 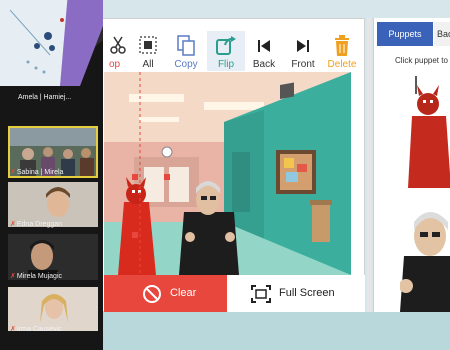 I want to click on tab-backgrounds: Bac, so click(x=442, y=34).